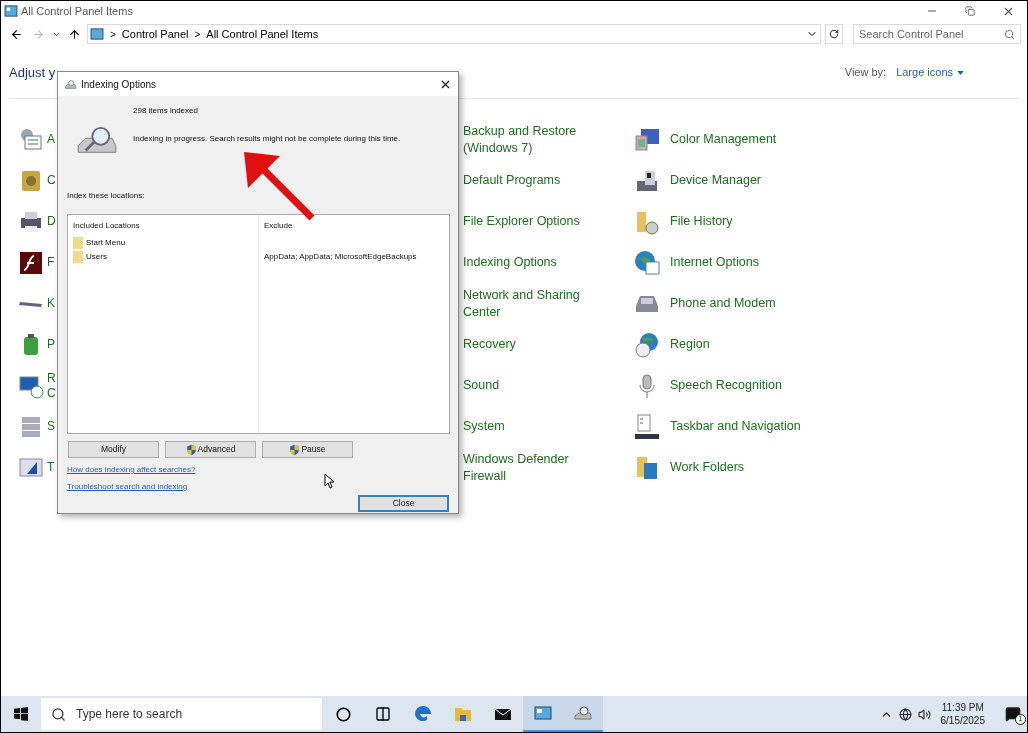 The height and width of the screenshot is (733, 1028). I want to click on control-panel-item: Indexing Options, so click(533, 262).